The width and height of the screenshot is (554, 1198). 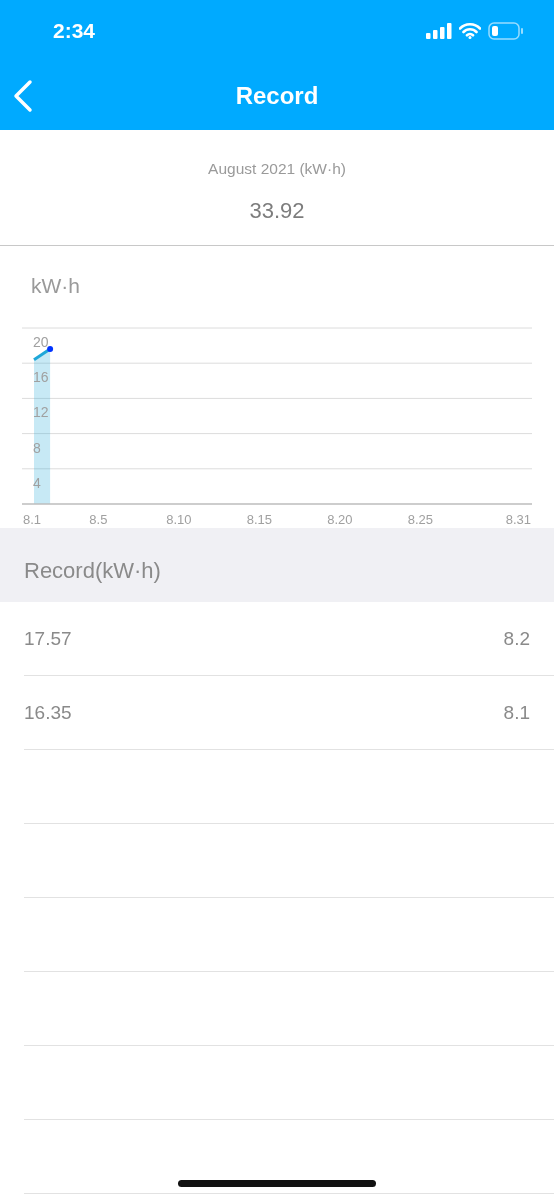 I want to click on x-tick-label: 8.25, so click(x=420, y=519).